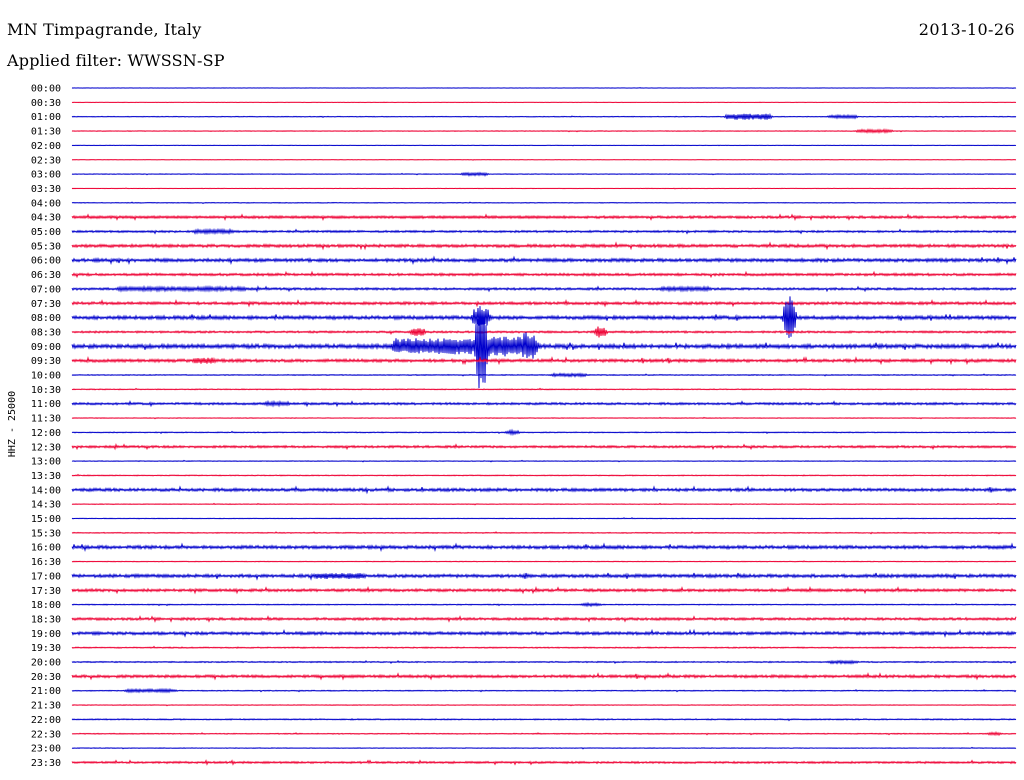  I want to click on time-label-1430: 14:30, so click(46, 505).